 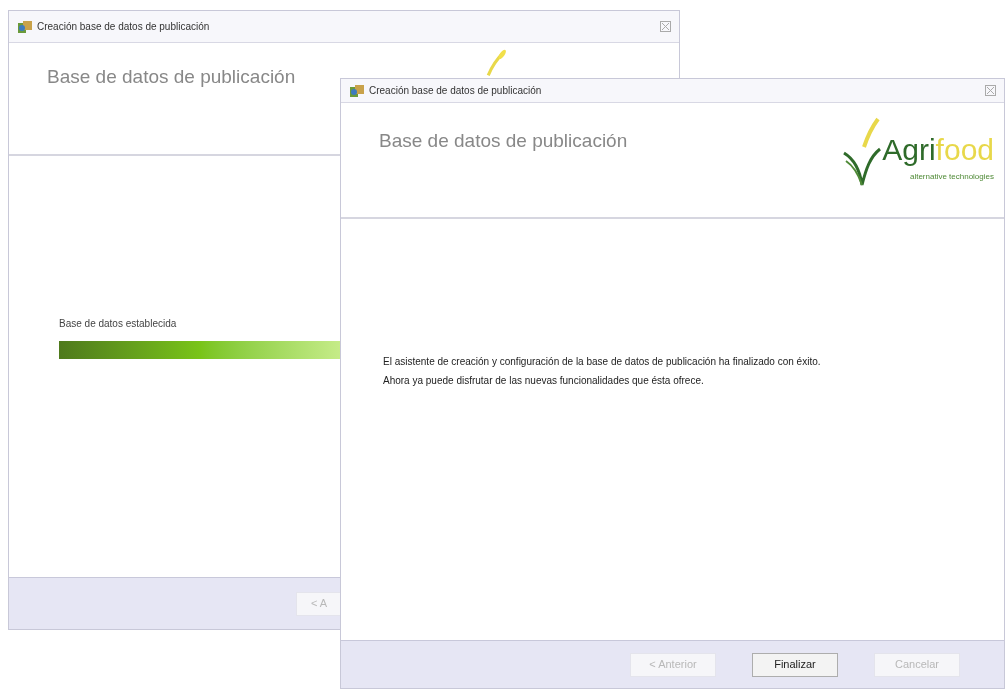 What do you see at coordinates (602, 362) in the screenshot?
I see `message-text: El asistente de creación y configuración de la base de datos de publicación ha finalizado con éxito.` at bounding box center [602, 362].